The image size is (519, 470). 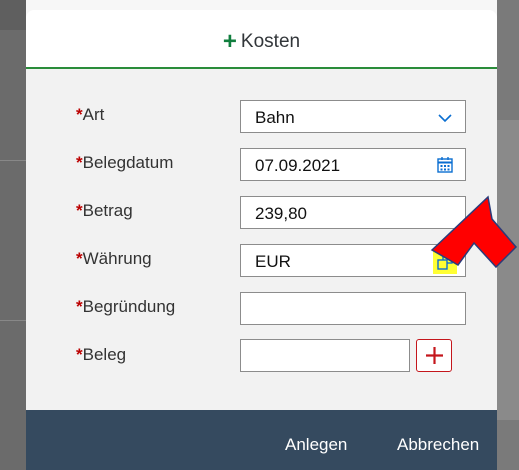 I want to click on art-select-value: Bahn, so click(x=275, y=117).